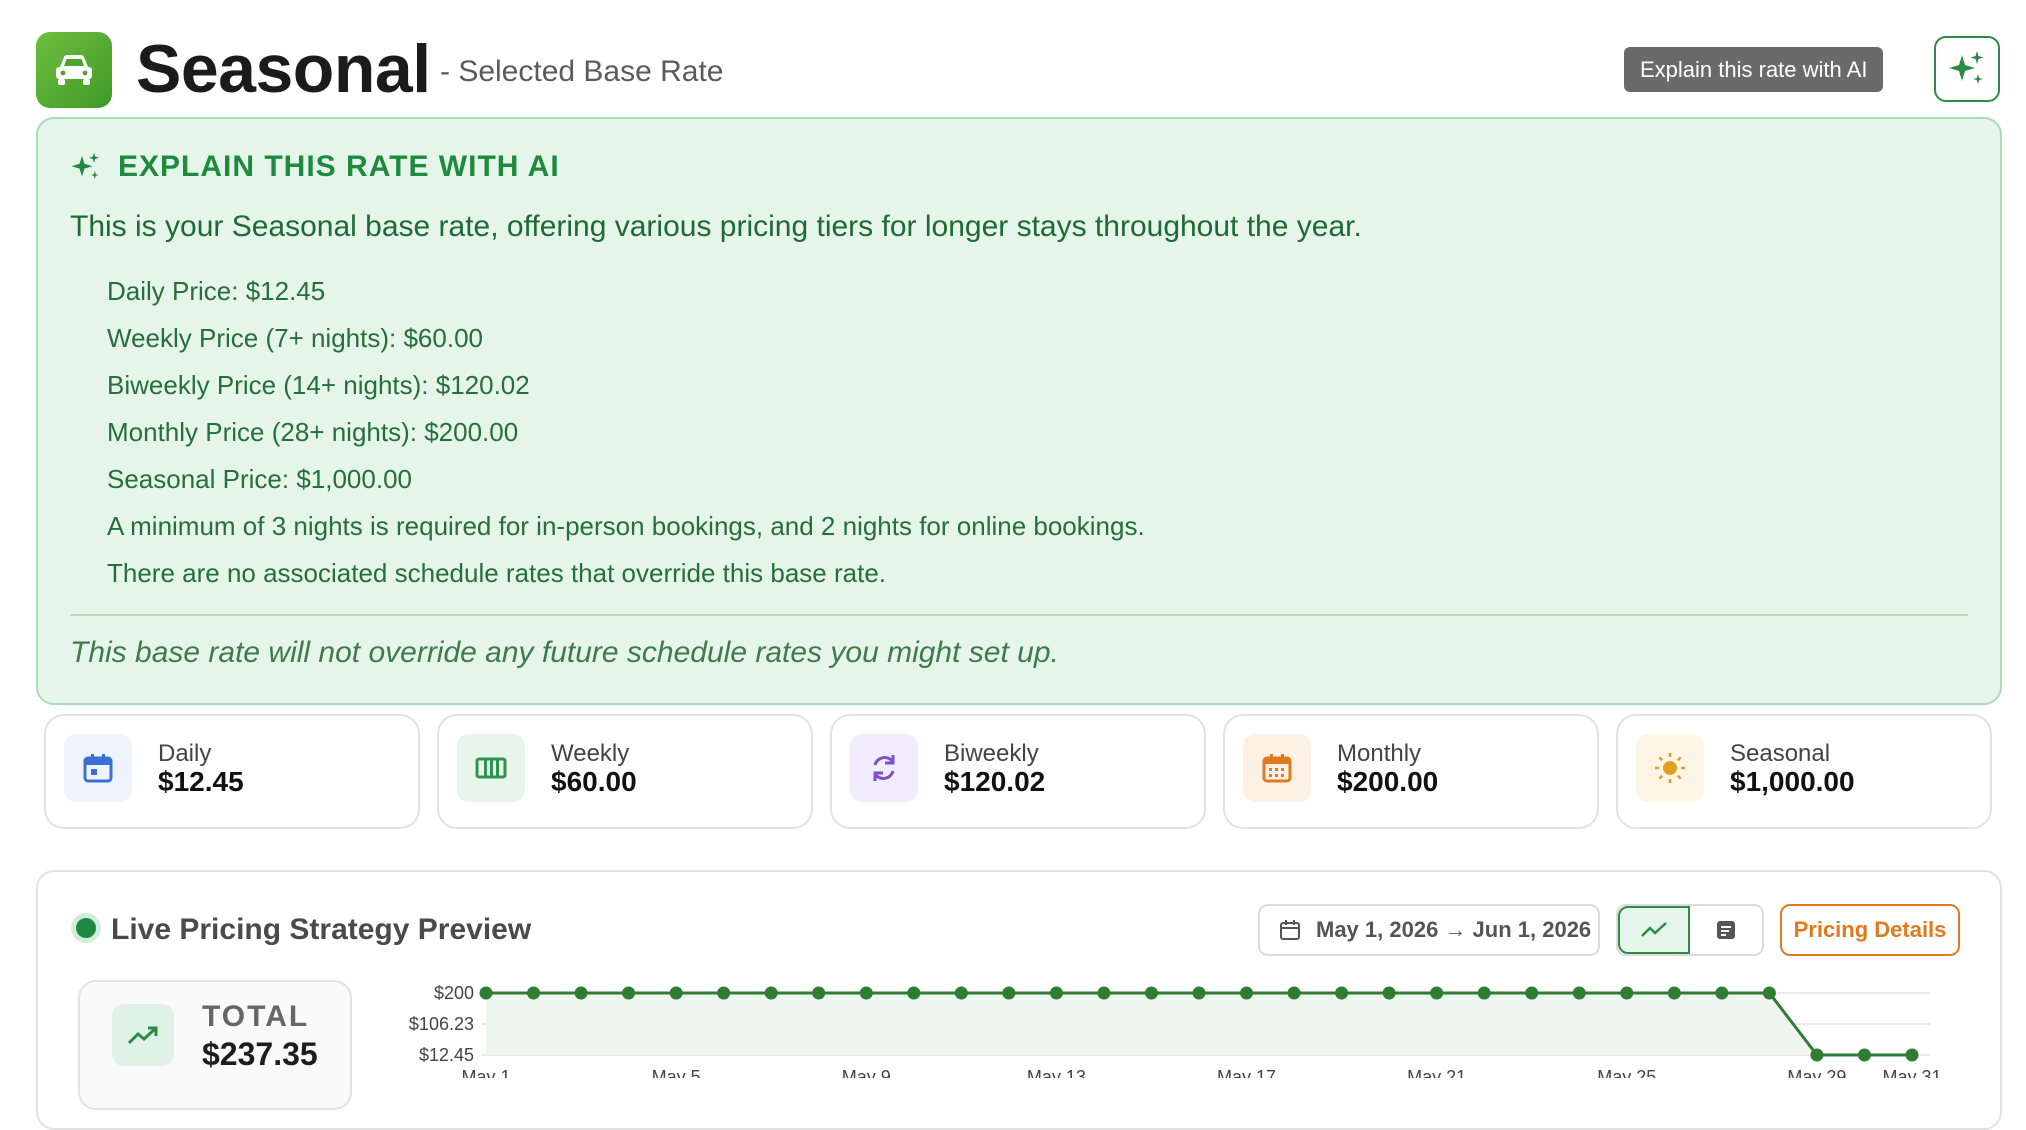  What do you see at coordinates (185, 753) in the screenshot?
I see `stat-label: Daily` at bounding box center [185, 753].